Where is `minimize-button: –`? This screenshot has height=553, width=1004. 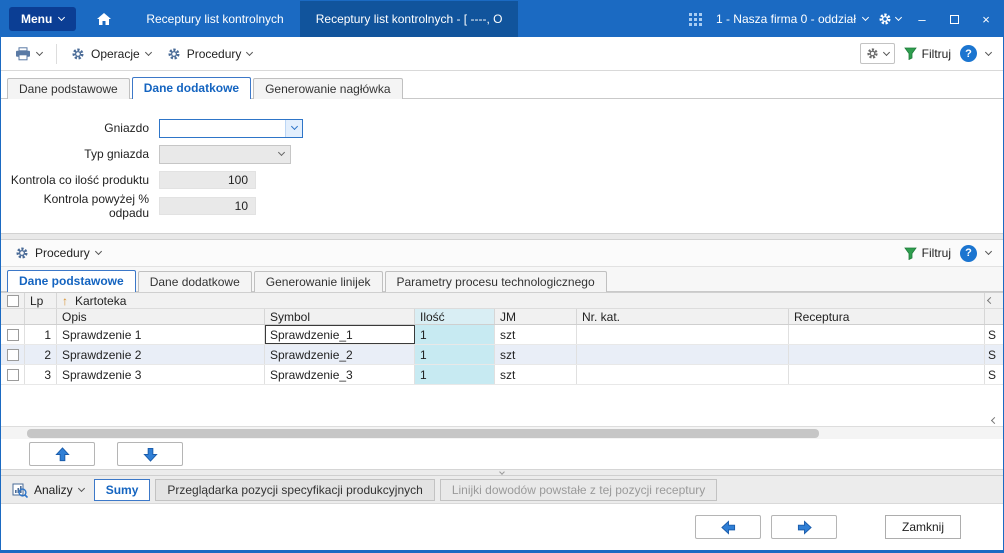 minimize-button: – is located at coordinates (922, 19).